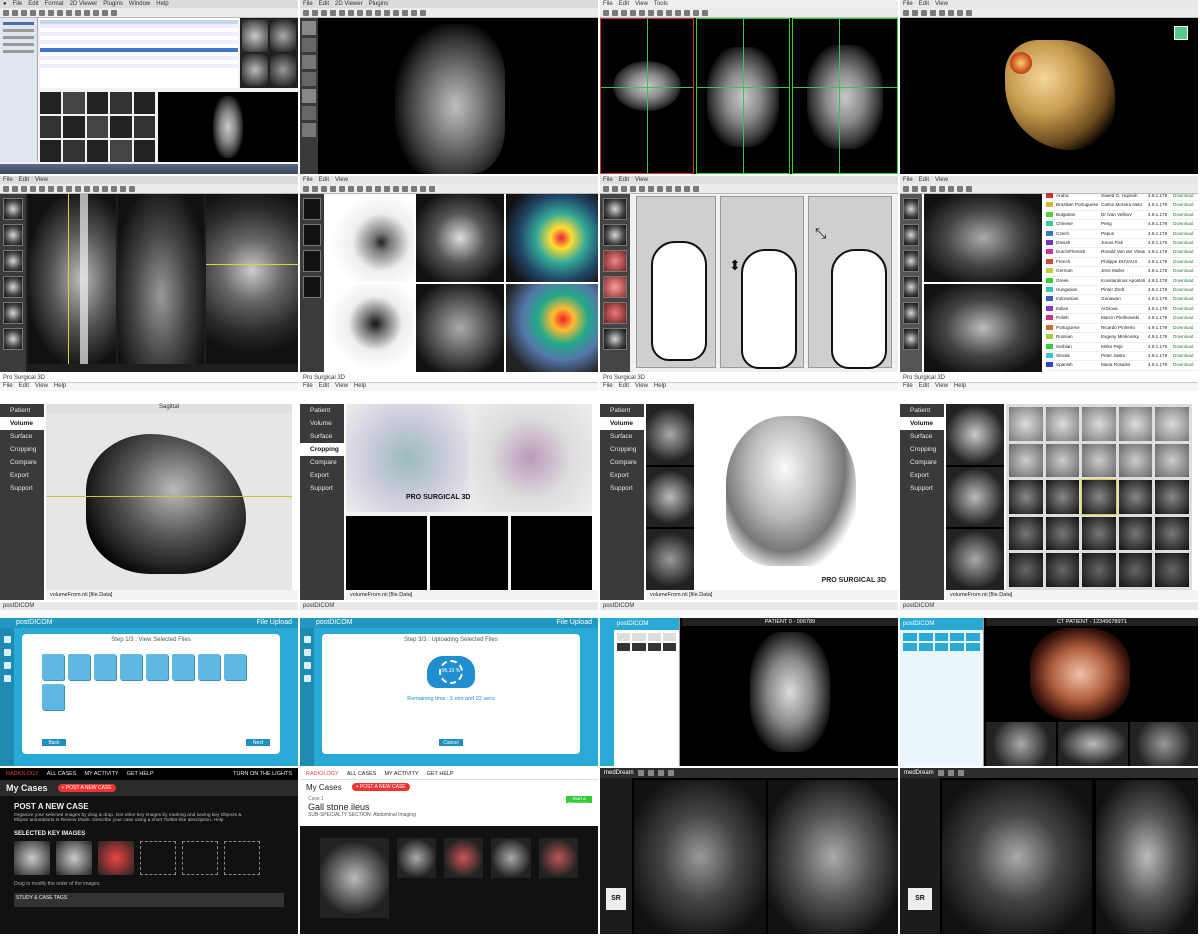 The width and height of the screenshot is (1200, 936). I want to click on menu-bar: File Edit View Help, so click(149, 387).